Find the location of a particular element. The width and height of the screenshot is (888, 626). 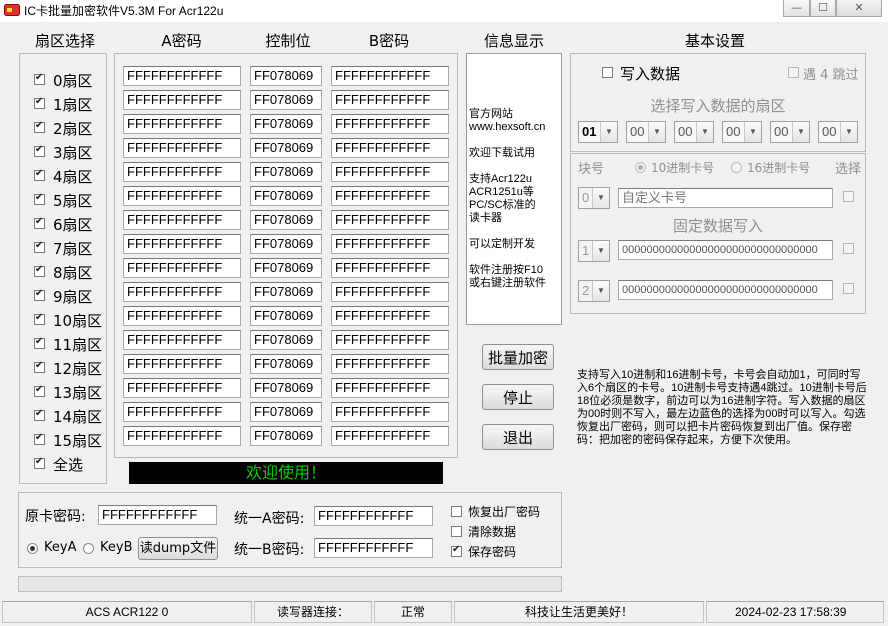

write-sector-combo-2: 00 ▼ is located at coordinates (694, 132).